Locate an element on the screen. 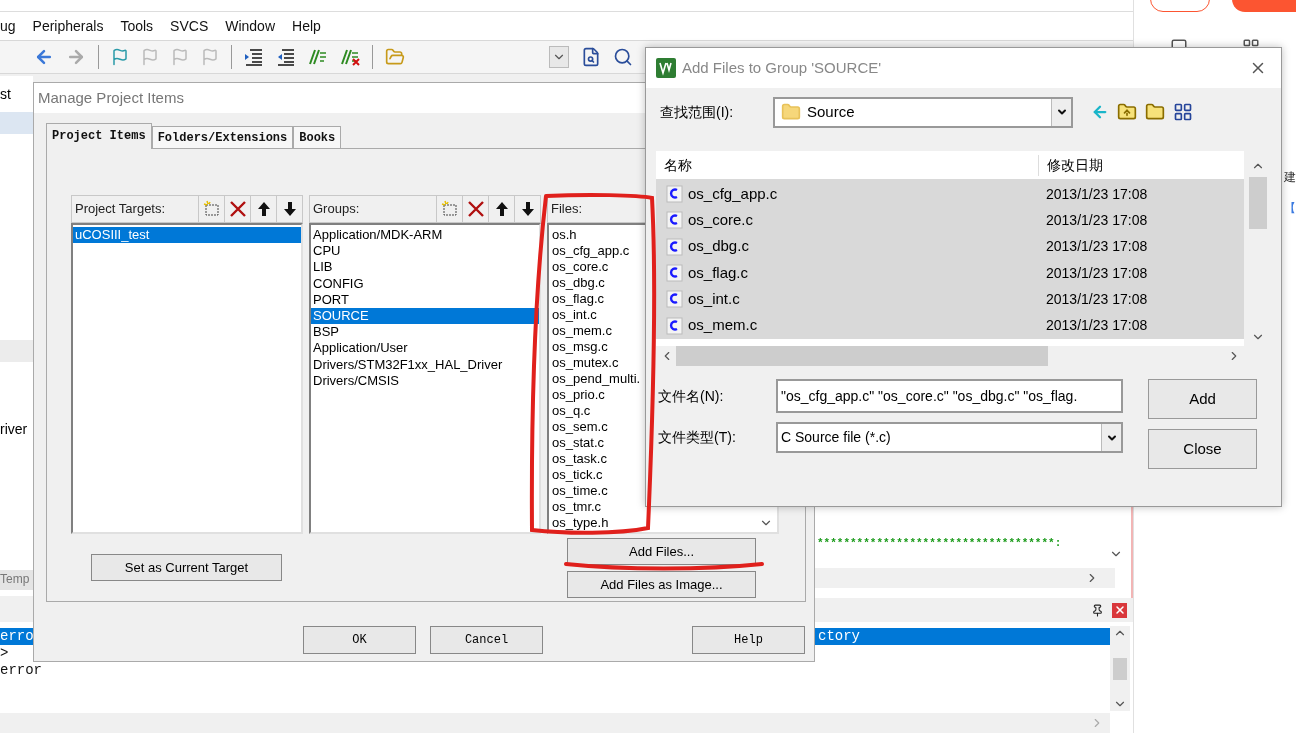  list-item: CONFIG is located at coordinates (425, 283).